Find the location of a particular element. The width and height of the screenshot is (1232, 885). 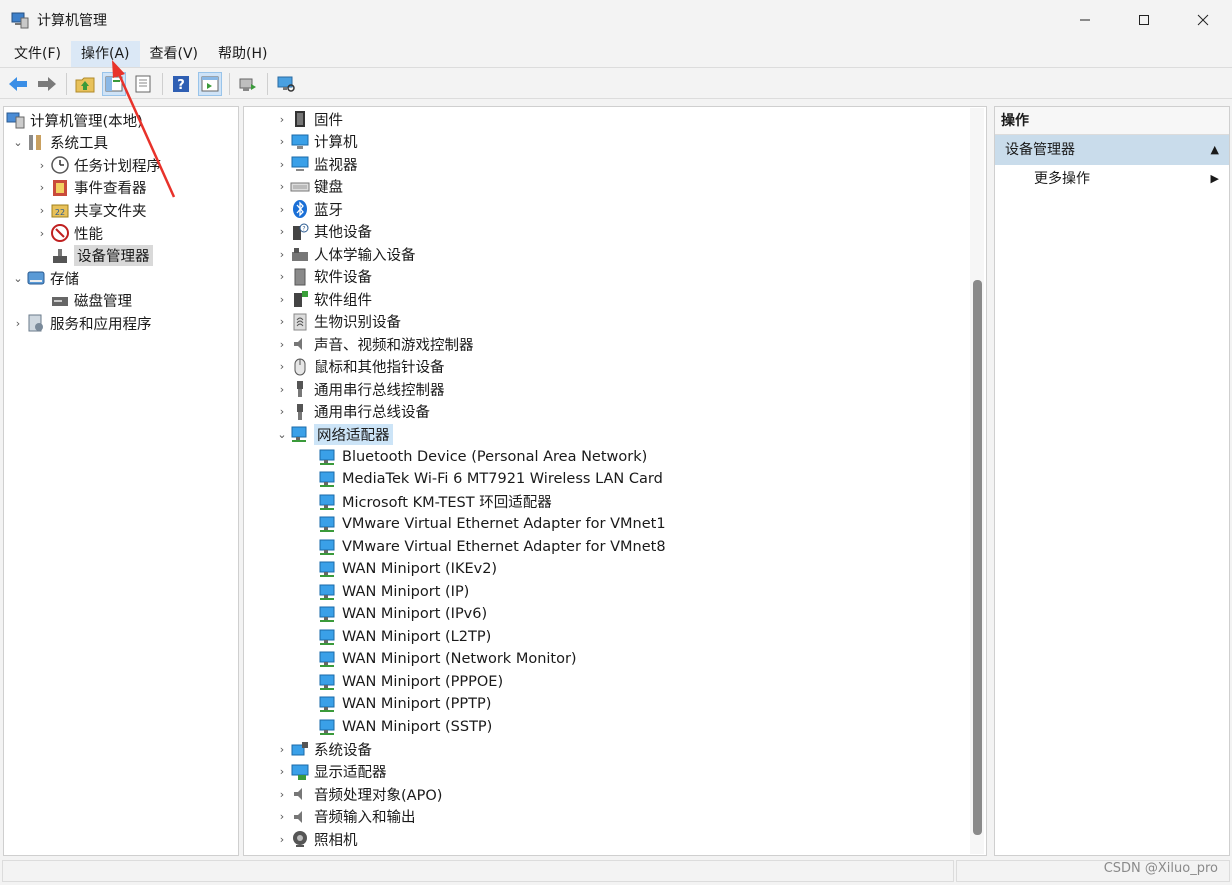

up-level-button is located at coordinates (85, 84).